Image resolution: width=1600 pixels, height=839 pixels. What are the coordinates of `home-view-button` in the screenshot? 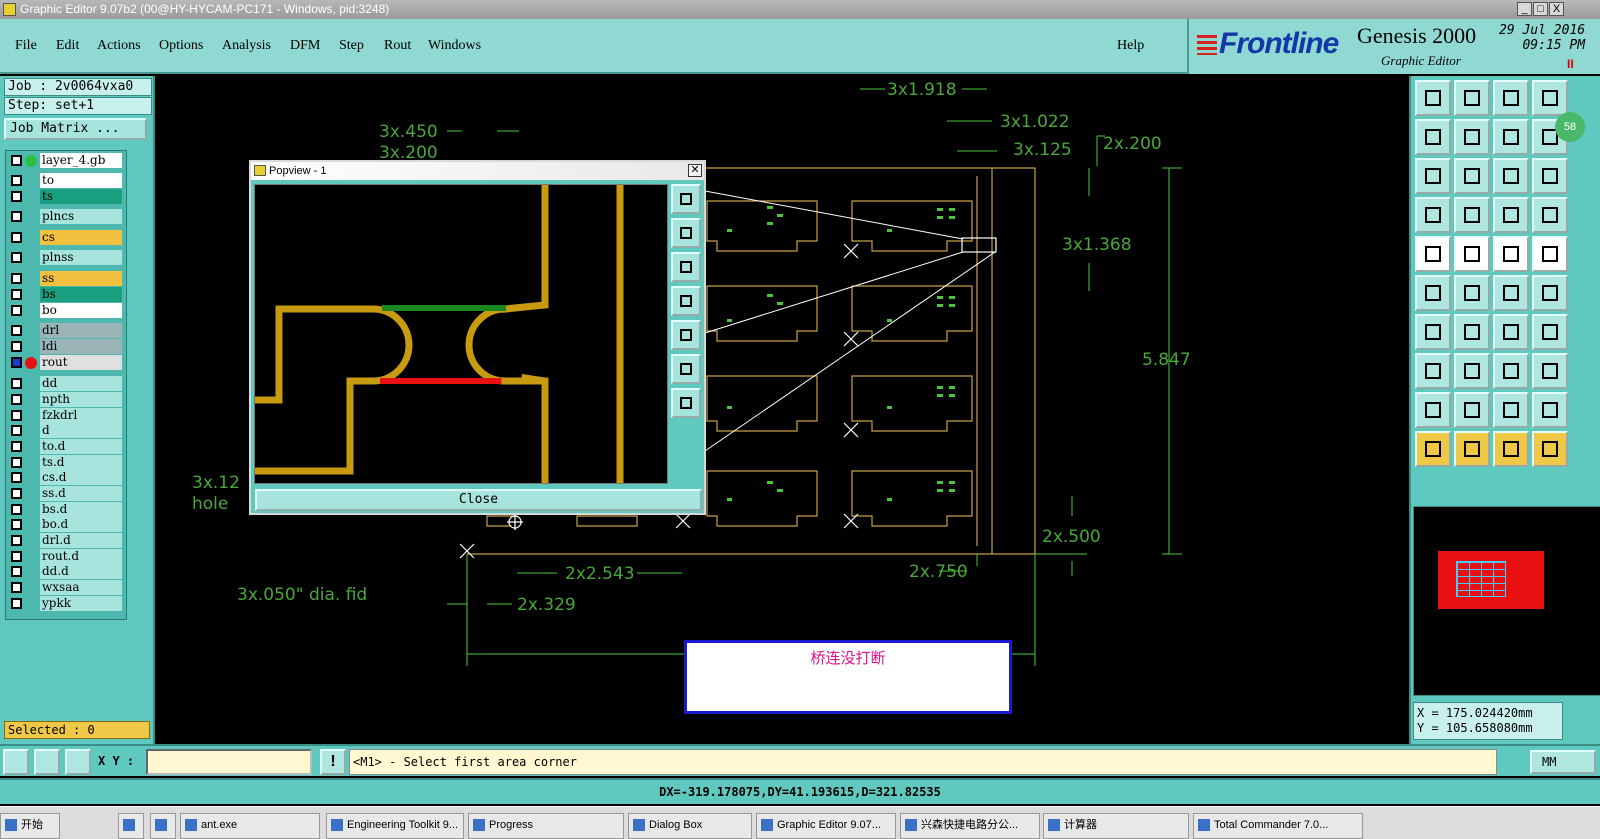 It's located at (1433, 98).